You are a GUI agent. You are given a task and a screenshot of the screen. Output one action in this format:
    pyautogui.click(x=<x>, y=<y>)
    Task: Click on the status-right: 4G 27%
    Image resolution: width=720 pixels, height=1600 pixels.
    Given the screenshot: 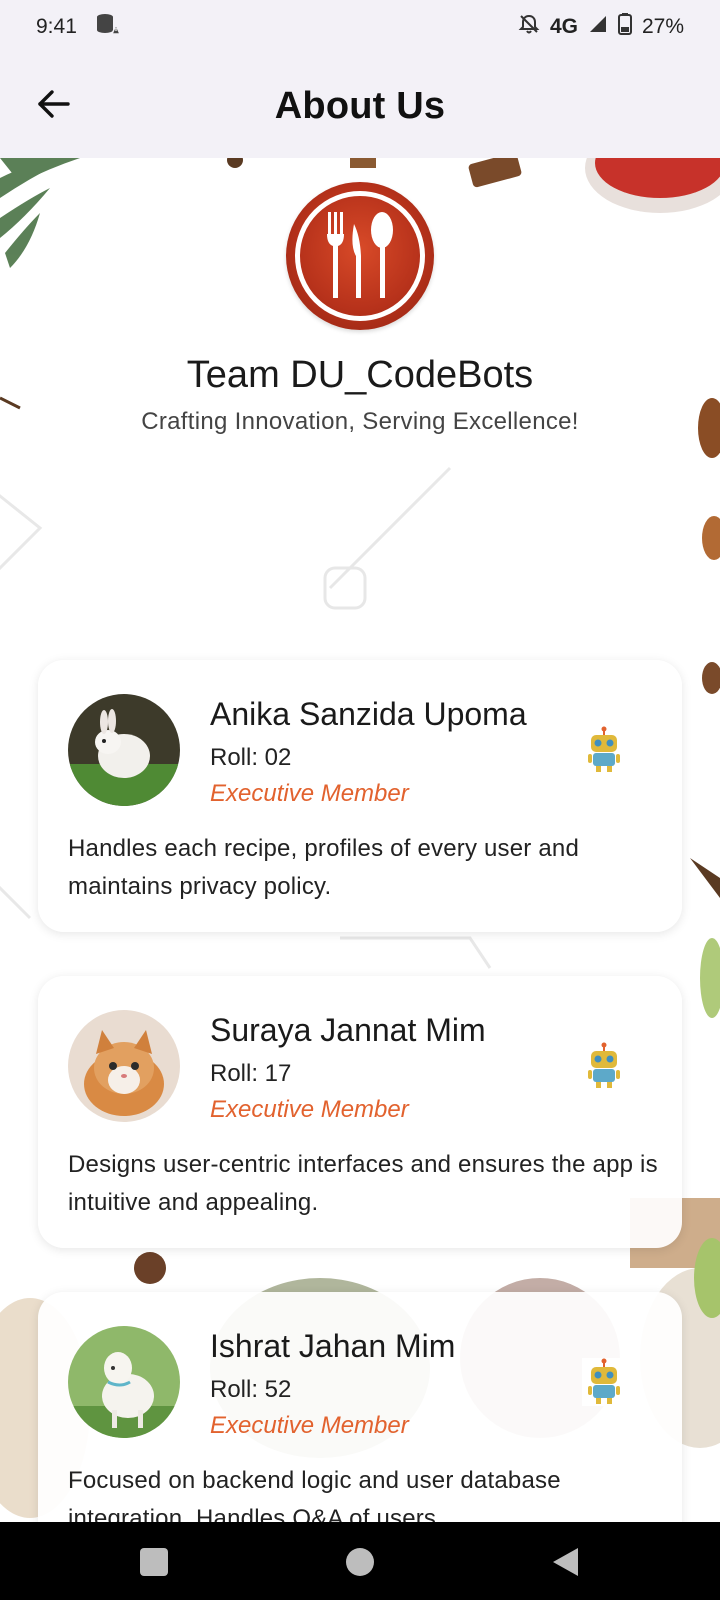 What is the action you would take?
    pyautogui.click(x=601, y=27)
    